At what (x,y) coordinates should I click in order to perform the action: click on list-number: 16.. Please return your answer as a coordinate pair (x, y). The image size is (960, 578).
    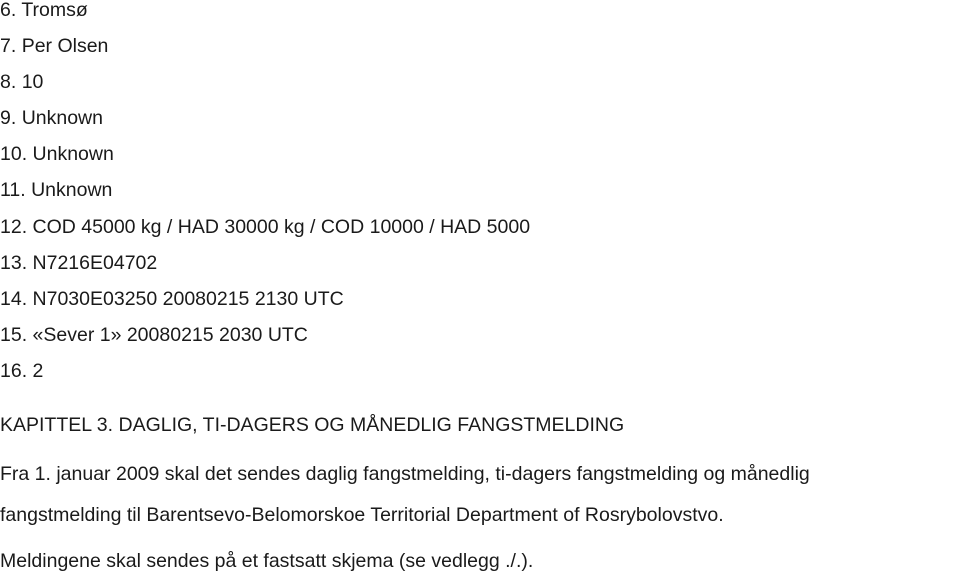
    Looking at the image, I should click on (14, 371).